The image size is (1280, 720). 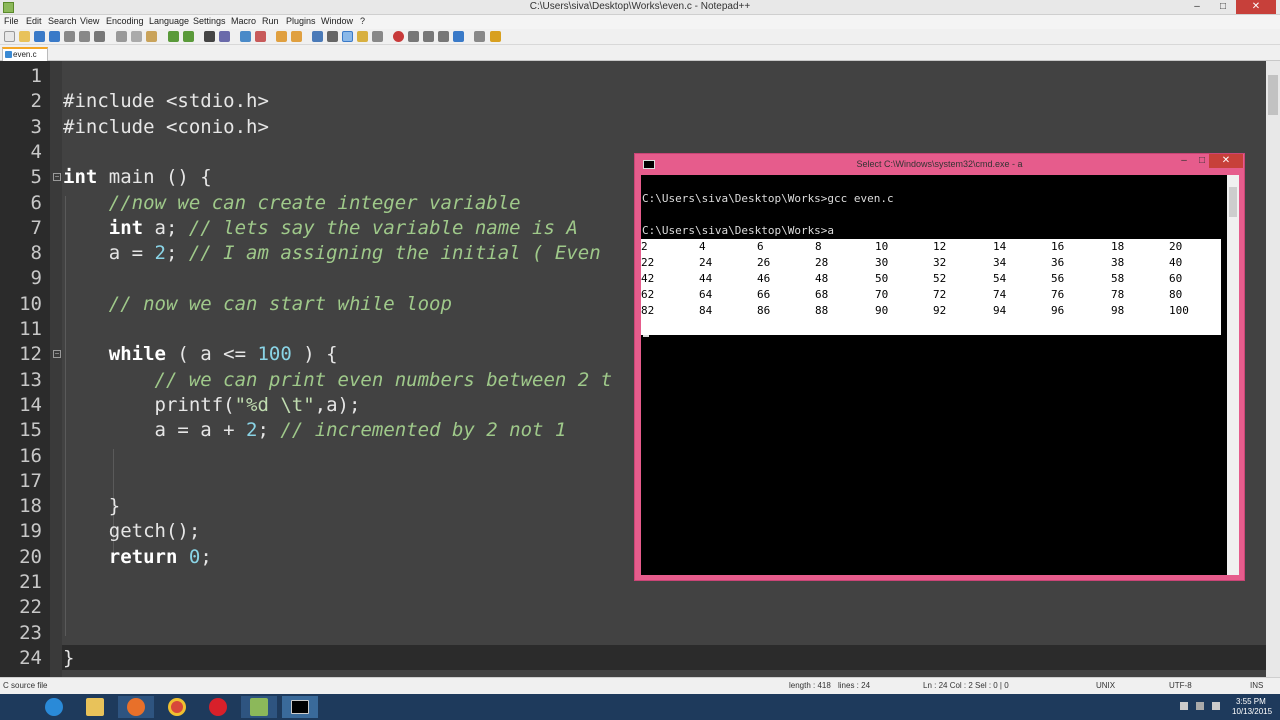 What do you see at coordinates (260, 36) in the screenshot?
I see `zoom-out-icon` at bounding box center [260, 36].